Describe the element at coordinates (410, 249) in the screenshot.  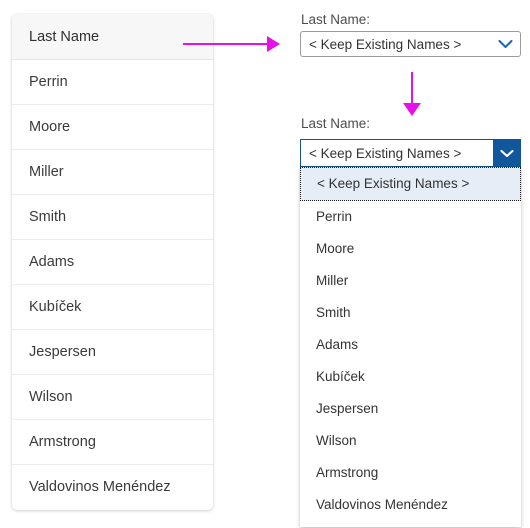
I see `dropdown-option: Moore` at that location.